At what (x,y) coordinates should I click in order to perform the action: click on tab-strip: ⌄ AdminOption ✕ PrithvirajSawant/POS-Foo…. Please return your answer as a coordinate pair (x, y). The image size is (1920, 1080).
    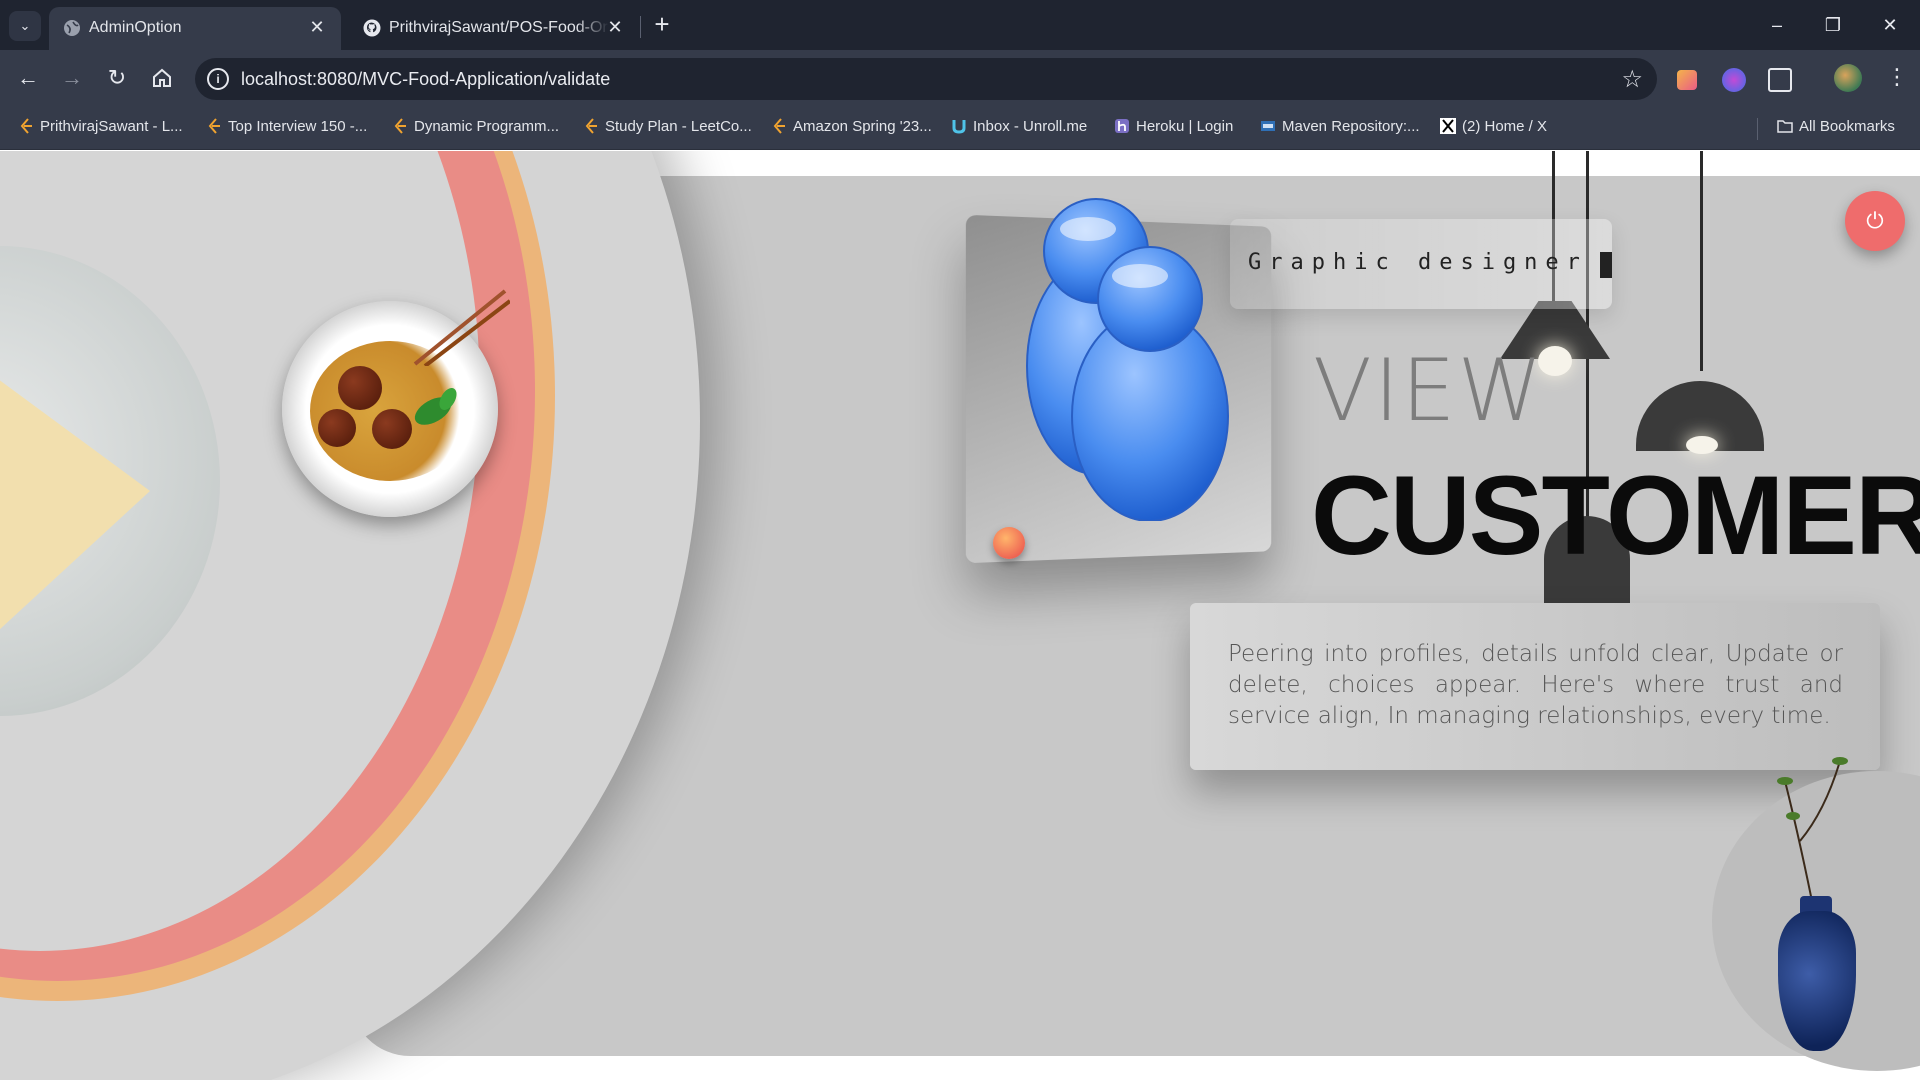
    Looking at the image, I should click on (960, 25).